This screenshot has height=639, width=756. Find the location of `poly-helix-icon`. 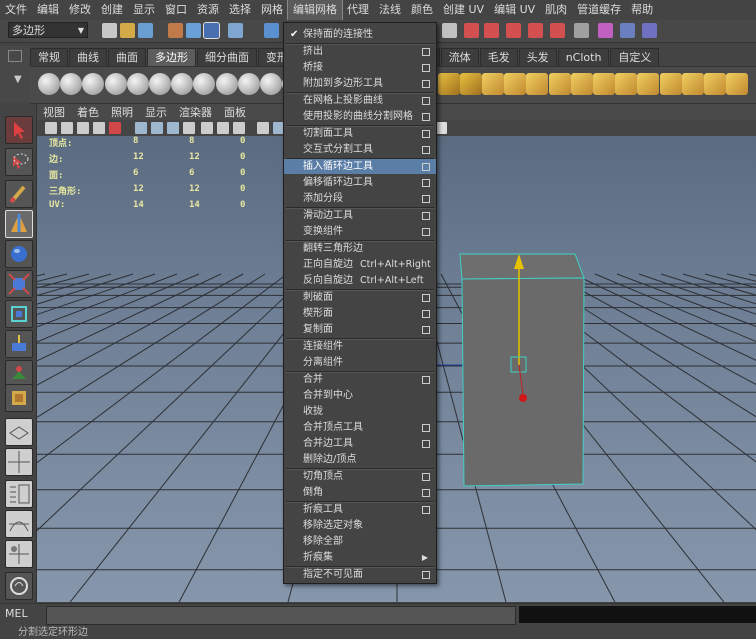

poly-helix-icon is located at coordinates (248, 84).